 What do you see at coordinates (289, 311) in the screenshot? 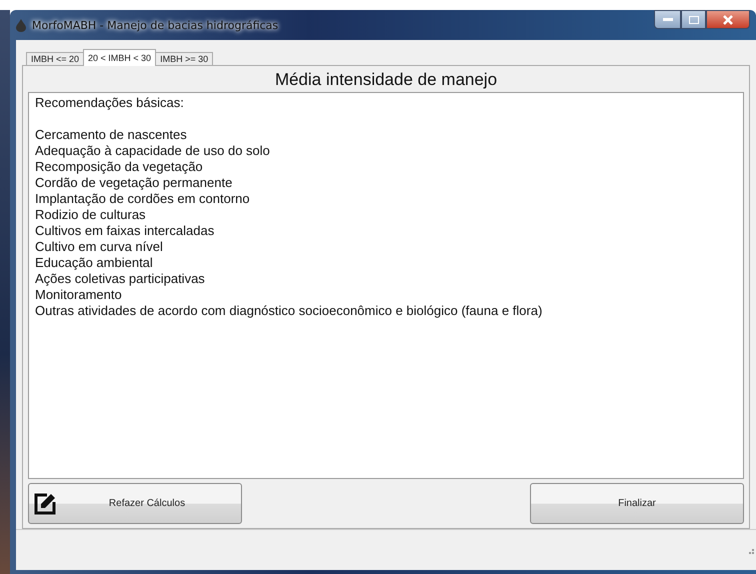
I see `text-line: Outras atividades de acordo com diagnóstico socioeconômico e biológico (fauna e flora)` at bounding box center [289, 311].